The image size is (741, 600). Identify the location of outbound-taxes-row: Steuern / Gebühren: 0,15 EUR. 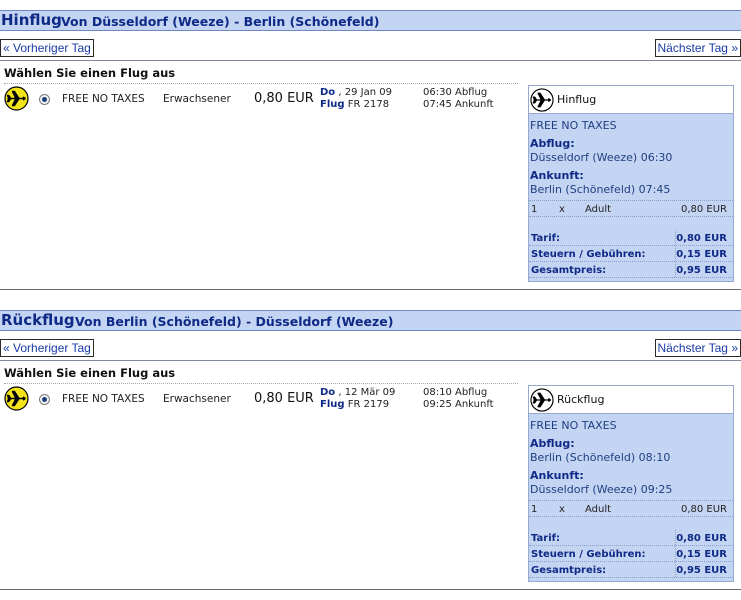
(631, 254).